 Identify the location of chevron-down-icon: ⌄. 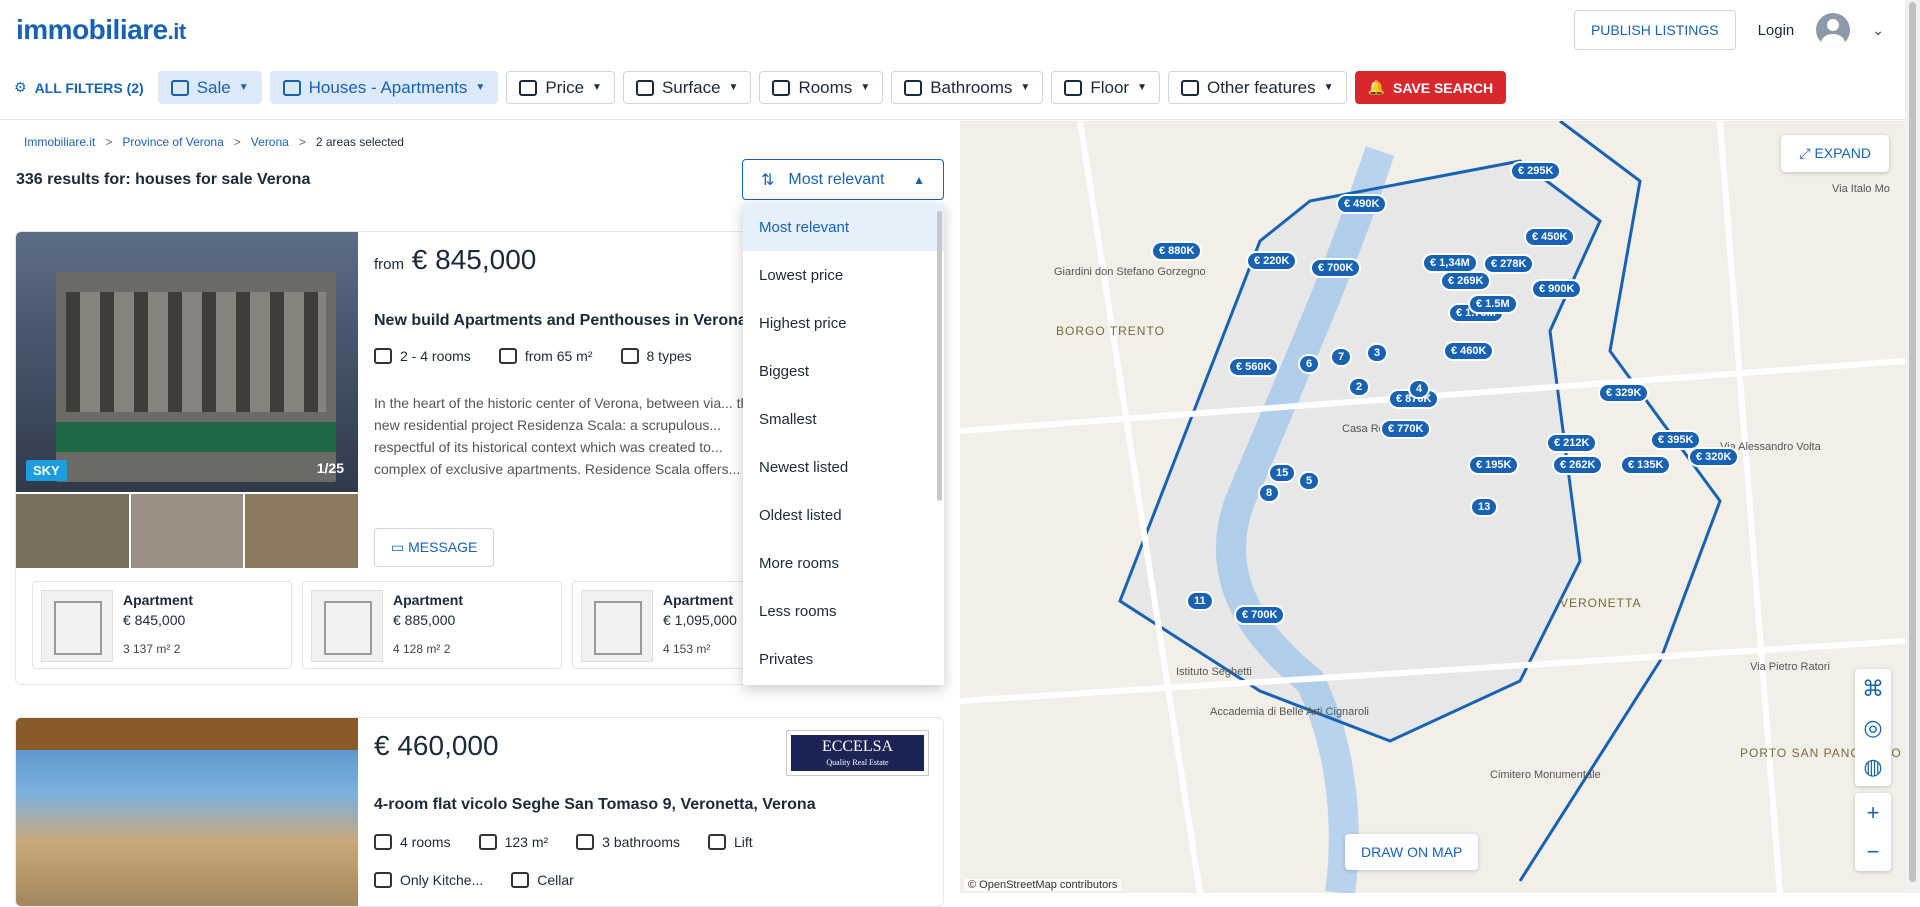
(1878, 30).